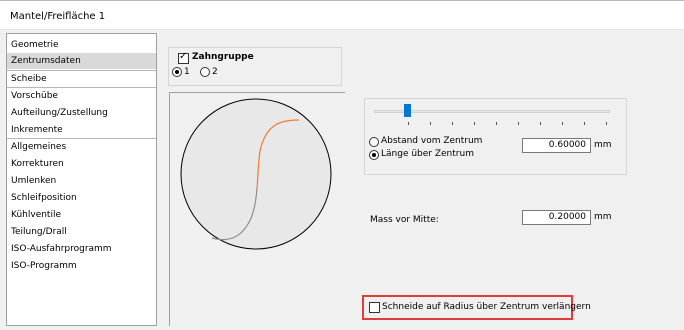  Describe the element at coordinates (81, 45) in the screenshot. I see `sidebar-item-geometrie: Geometrie` at that location.